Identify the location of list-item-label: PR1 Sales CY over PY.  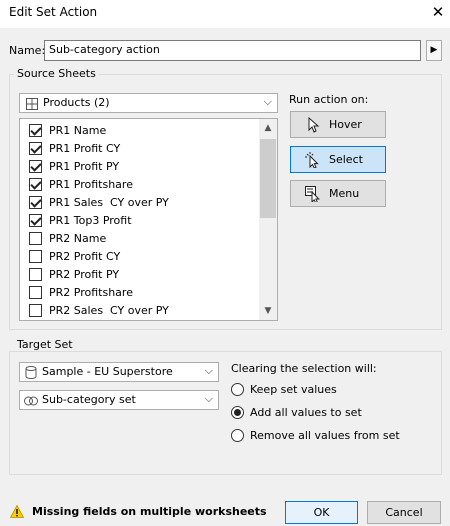
(109, 202).